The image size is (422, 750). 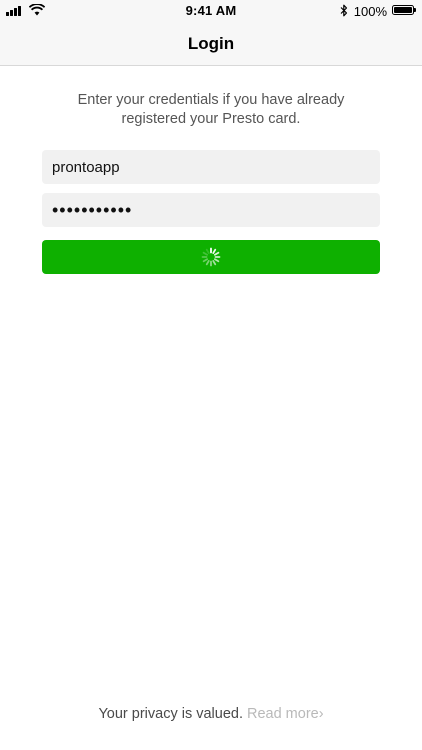 What do you see at coordinates (211, 119) in the screenshot?
I see `instructions-line-2: registered your Presto card.` at bounding box center [211, 119].